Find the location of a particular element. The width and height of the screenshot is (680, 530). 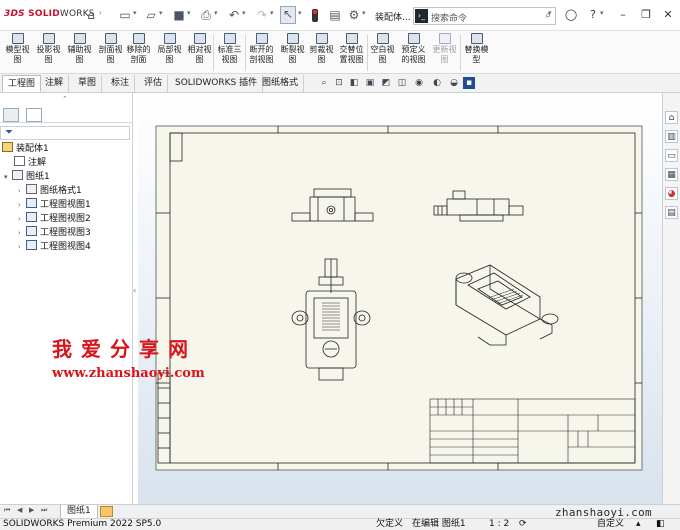

view-settings-icon: ▪ is located at coordinates (469, 83).